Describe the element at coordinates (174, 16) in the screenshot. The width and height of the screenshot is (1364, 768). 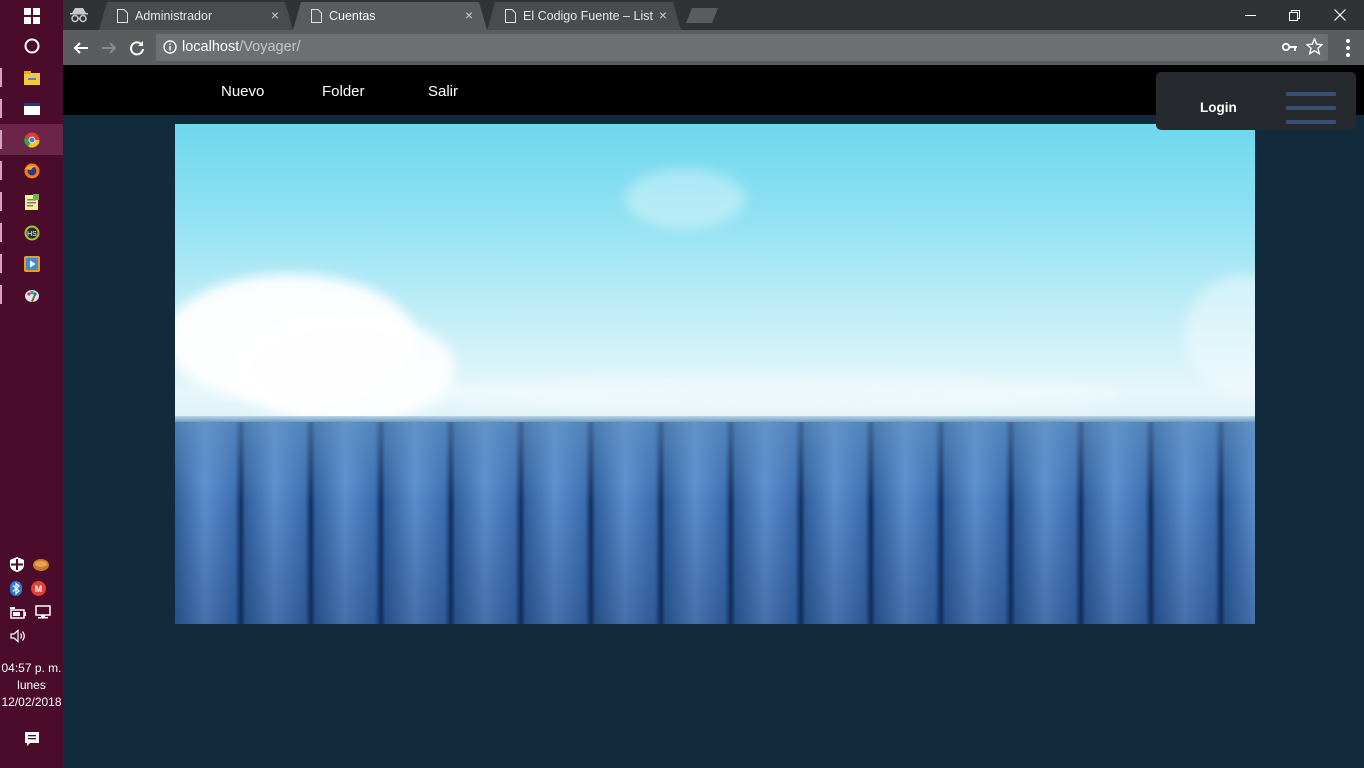
I see `tab-label: Administrador` at that location.